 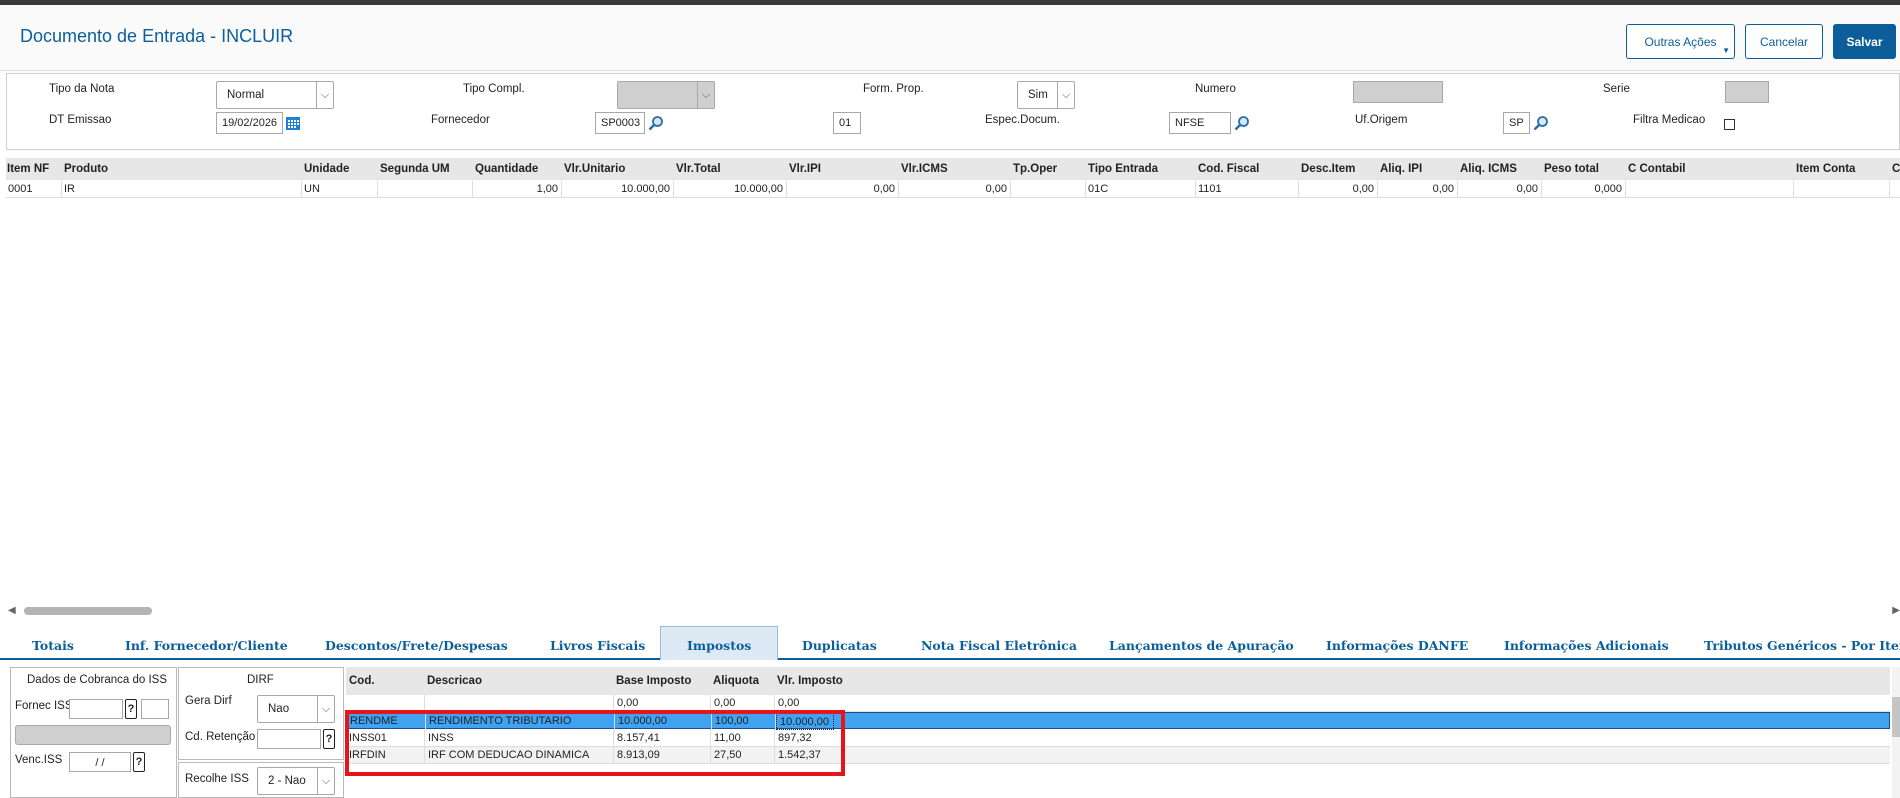 What do you see at coordinates (653, 681) in the screenshot?
I see `column-header: Base Imposto` at bounding box center [653, 681].